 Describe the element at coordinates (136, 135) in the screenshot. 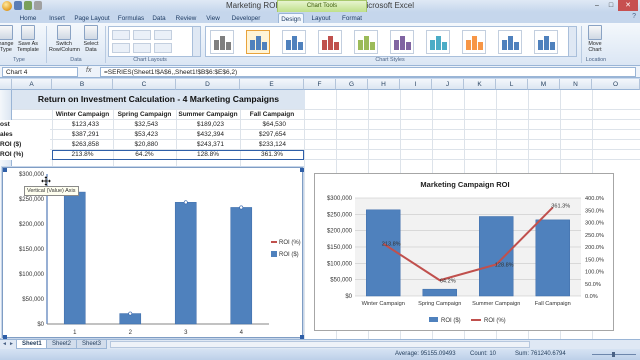

I see `table-cell: $53,423` at that location.